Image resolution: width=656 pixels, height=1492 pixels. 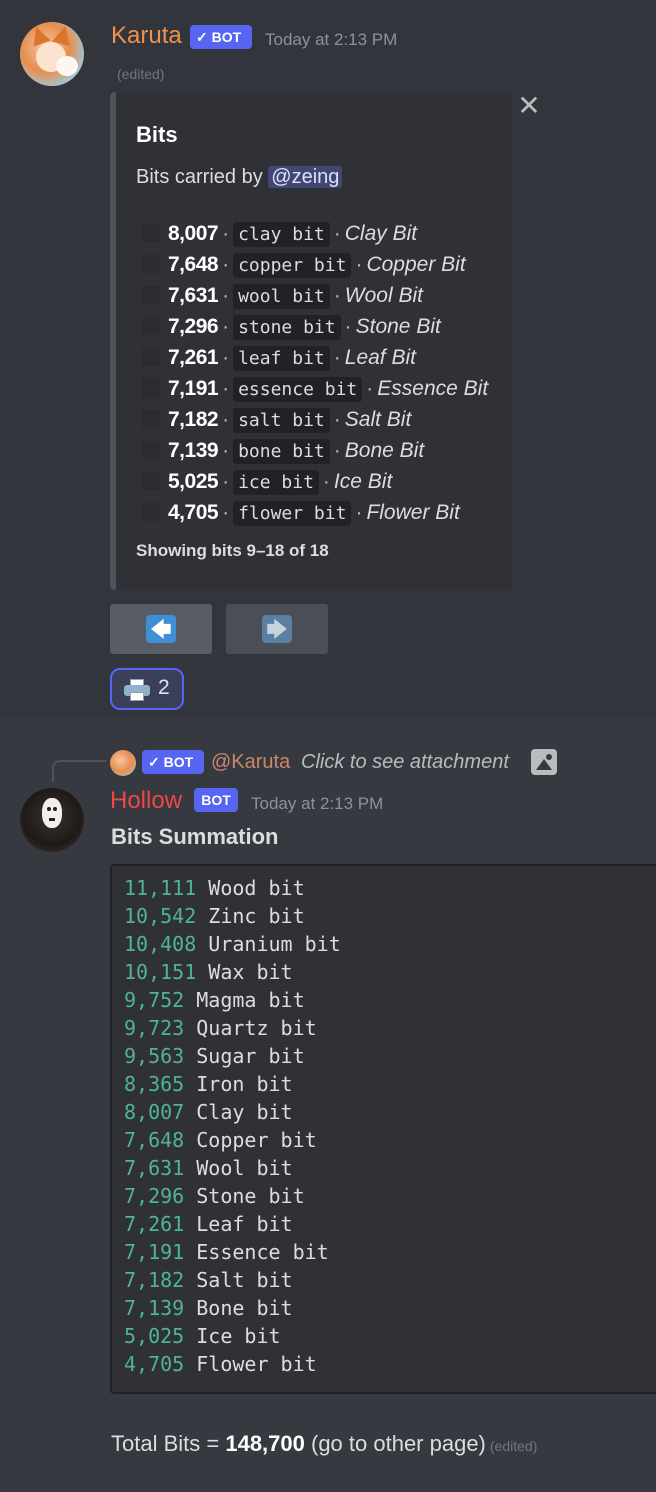 What do you see at coordinates (52, 54) in the screenshot?
I see `karuta-avatar` at bounding box center [52, 54].